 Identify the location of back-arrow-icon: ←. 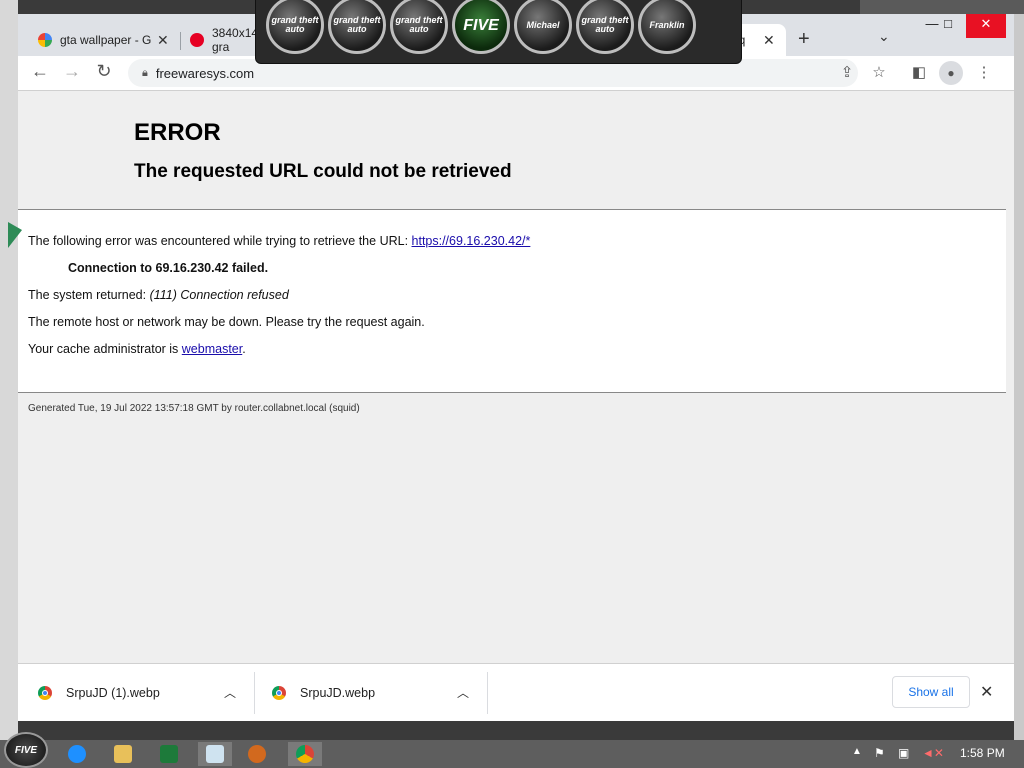
(40, 71).